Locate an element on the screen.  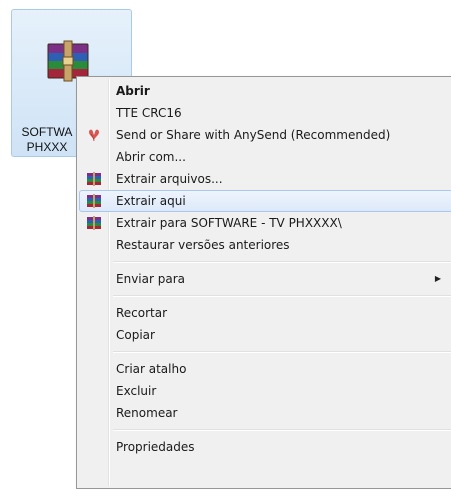
menu-item-label: Propriedades is located at coordinates (155, 447).